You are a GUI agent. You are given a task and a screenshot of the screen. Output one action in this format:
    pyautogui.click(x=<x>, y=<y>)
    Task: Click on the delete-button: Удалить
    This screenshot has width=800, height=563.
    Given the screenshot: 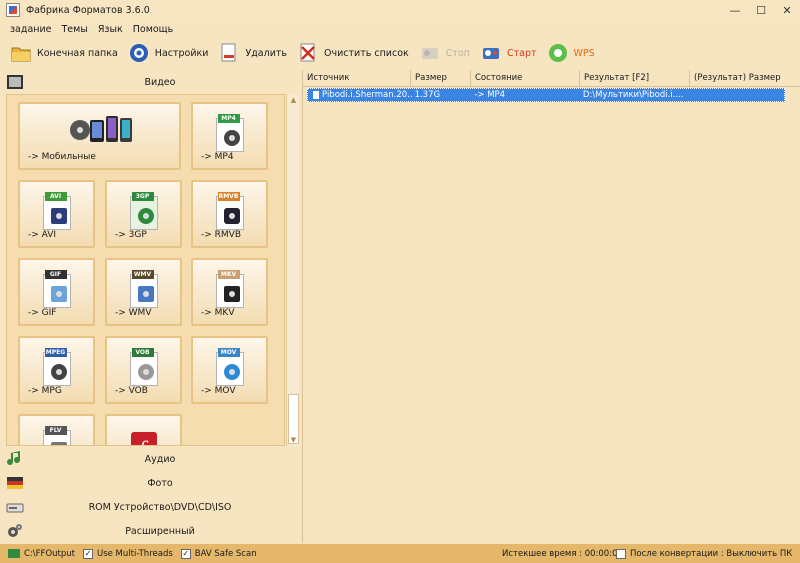 What is the action you would take?
    pyautogui.click(x=252, y=53)
    